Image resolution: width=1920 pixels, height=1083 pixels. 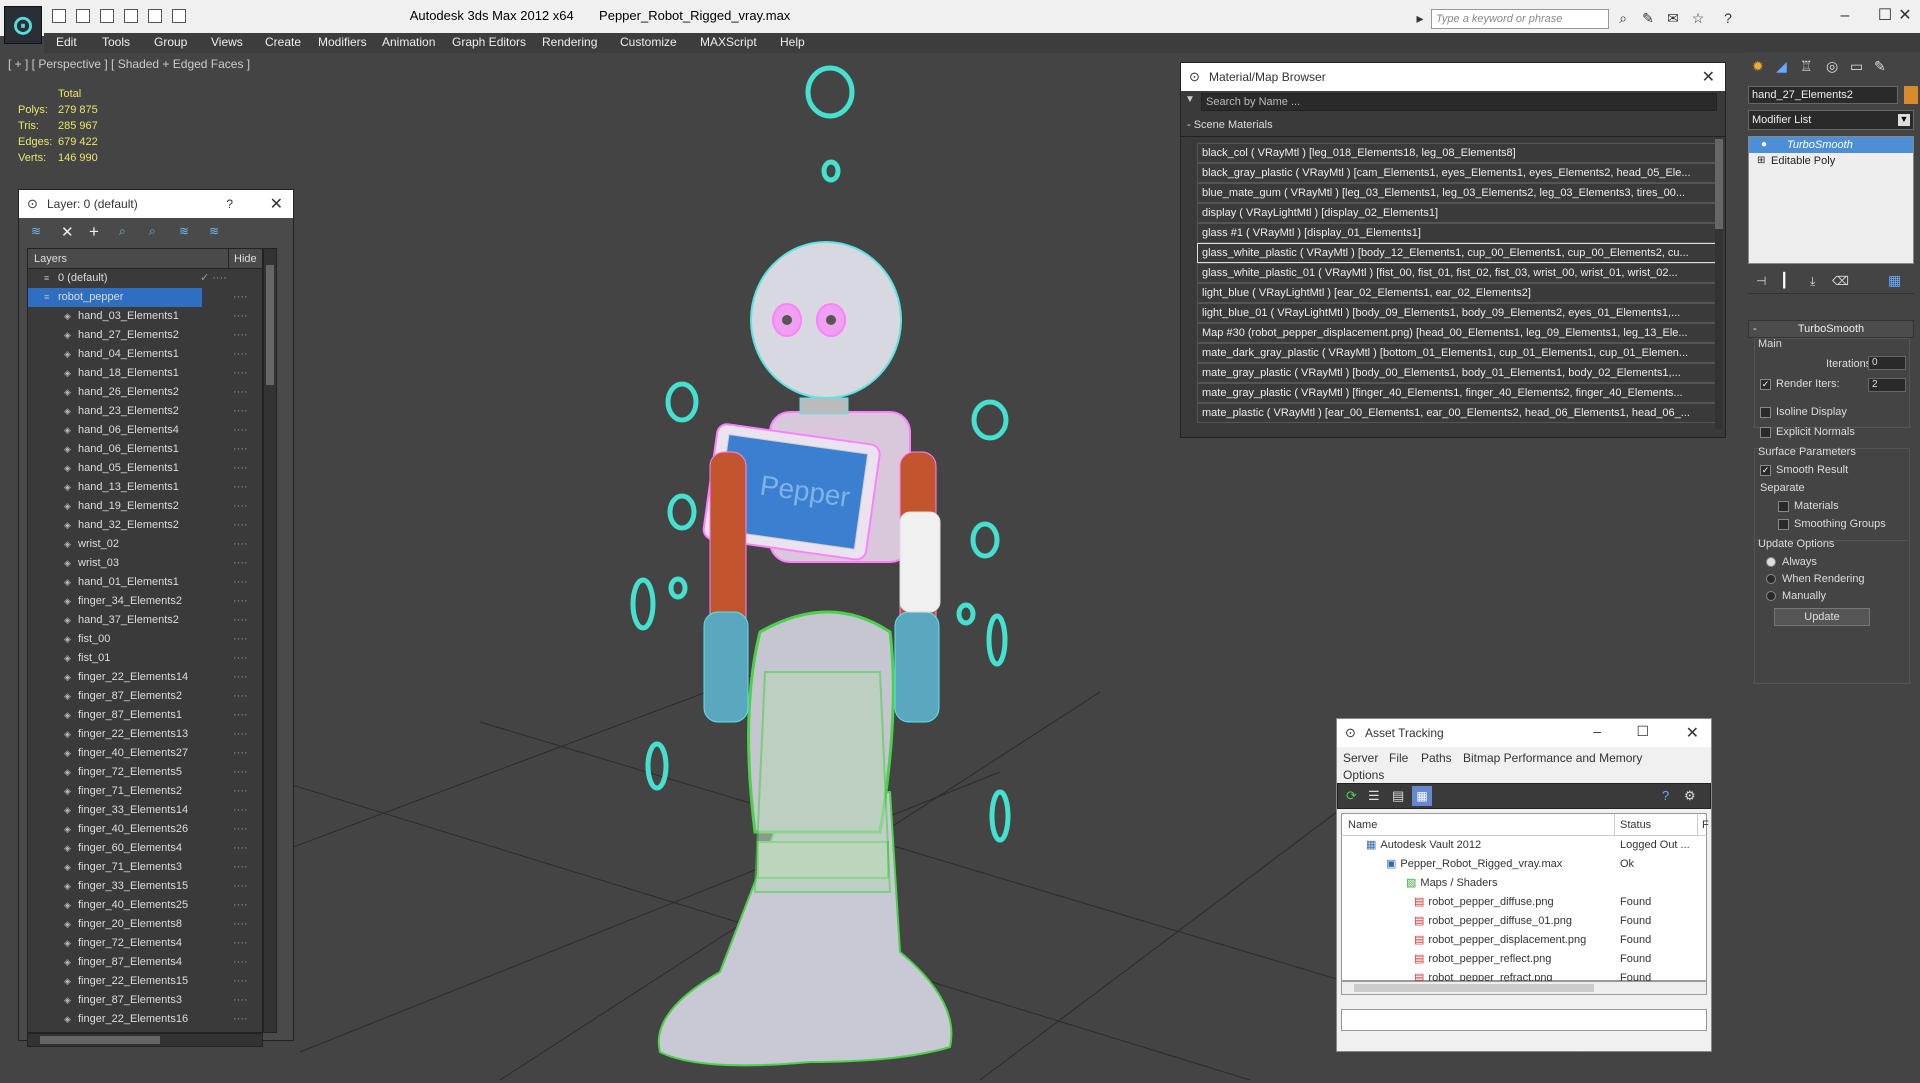 I want to click on asset-path-field, so click(x=1524, y=1020).